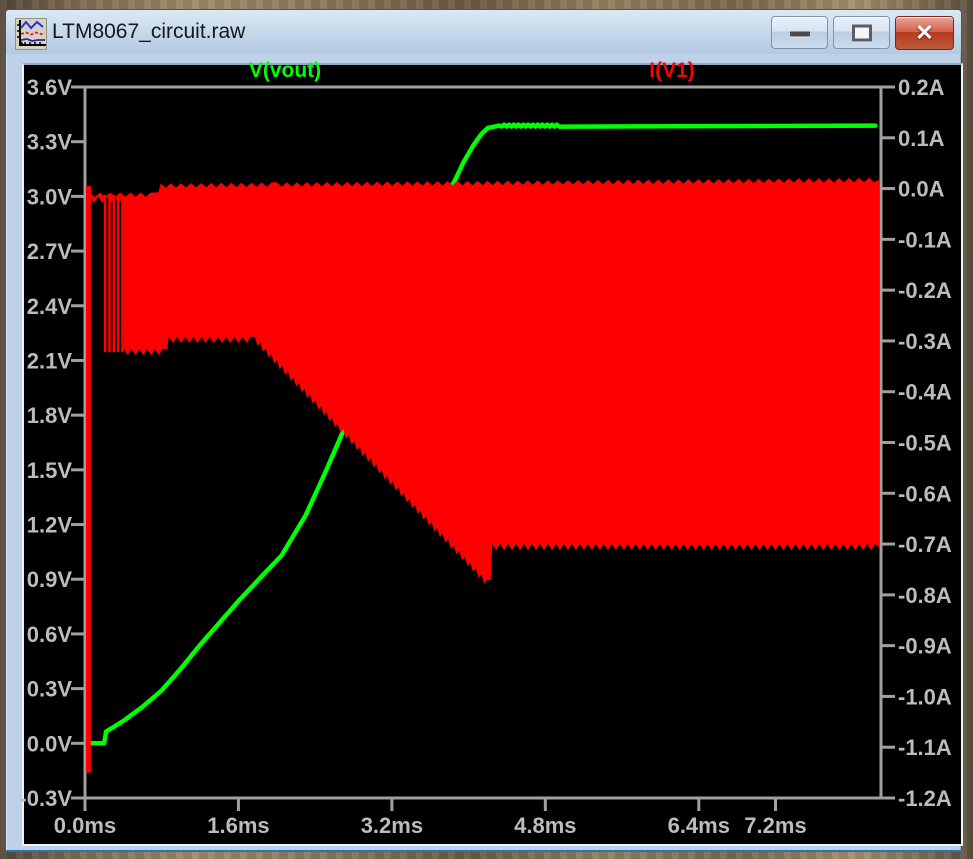 This screenshot has width=973, height=859. I want to click on window-title: LTM8067_circuit.raw, so click(149, 31).